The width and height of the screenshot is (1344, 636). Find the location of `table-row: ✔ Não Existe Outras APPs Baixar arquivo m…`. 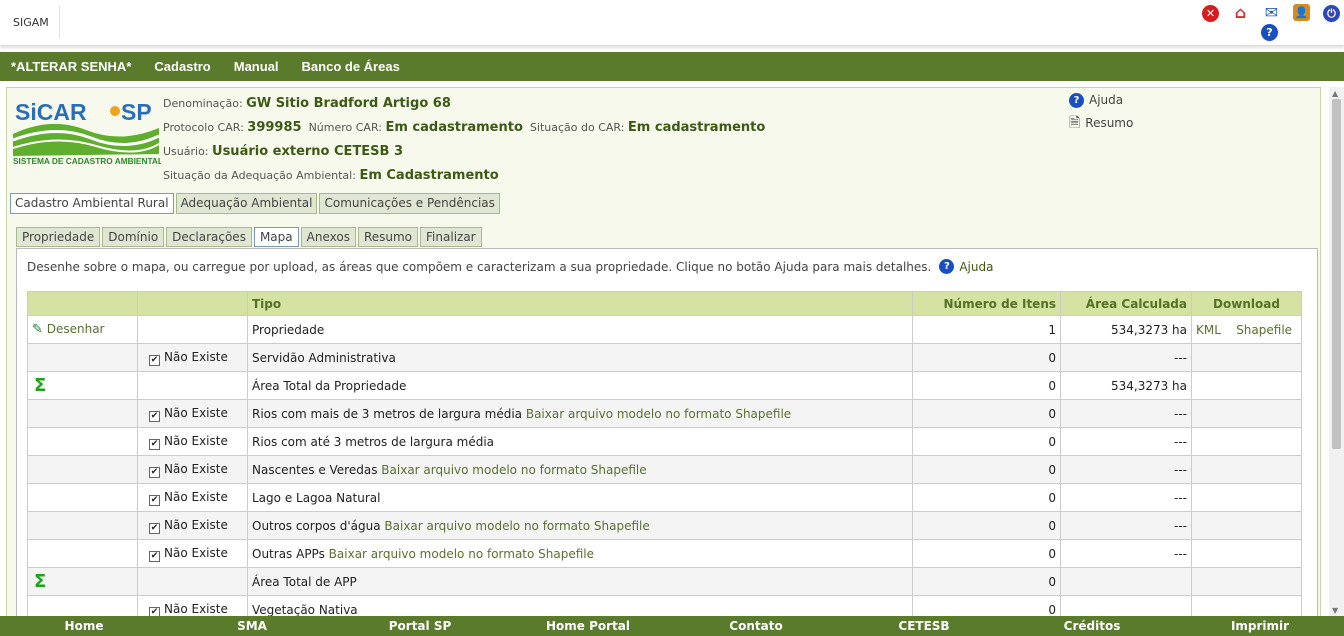

table-row: ✔ Não Existe Outras APPs Baixar arquivo m… is located at coordinates (664, 553).